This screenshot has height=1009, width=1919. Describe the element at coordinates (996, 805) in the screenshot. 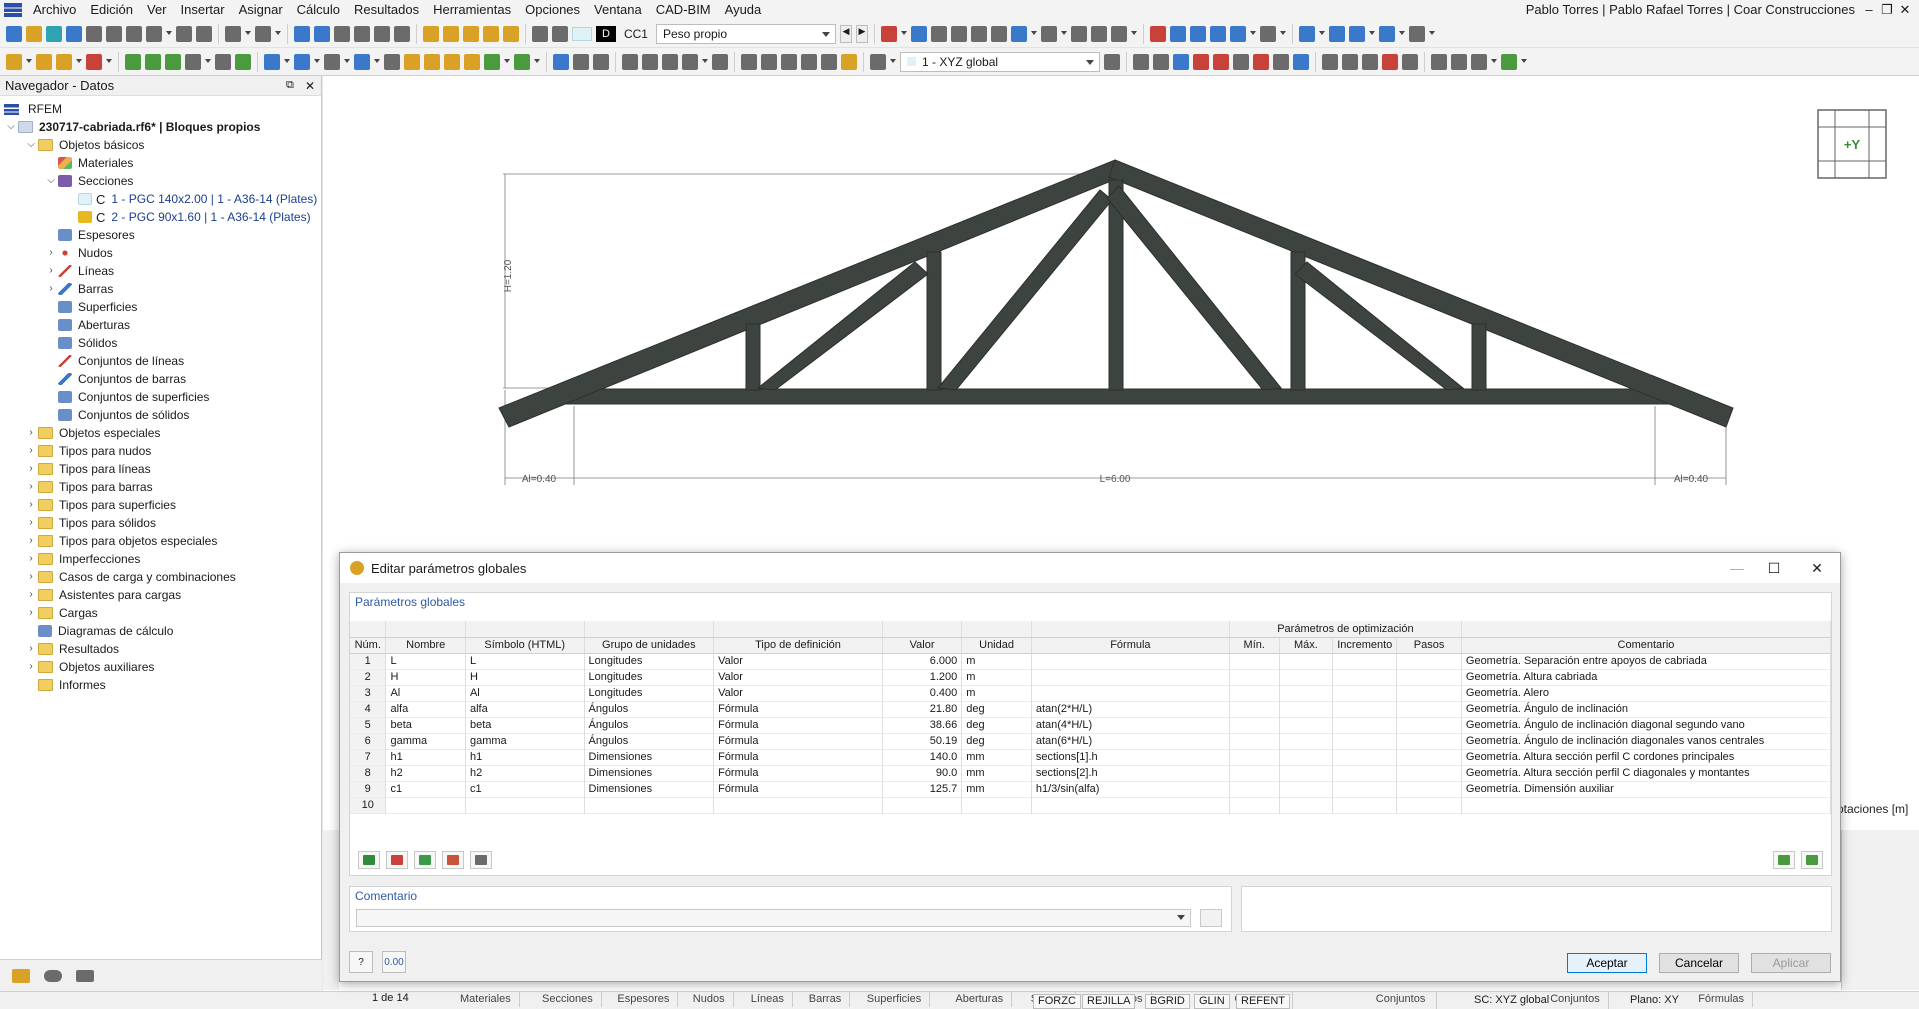

I see `cell-unit` at that location.